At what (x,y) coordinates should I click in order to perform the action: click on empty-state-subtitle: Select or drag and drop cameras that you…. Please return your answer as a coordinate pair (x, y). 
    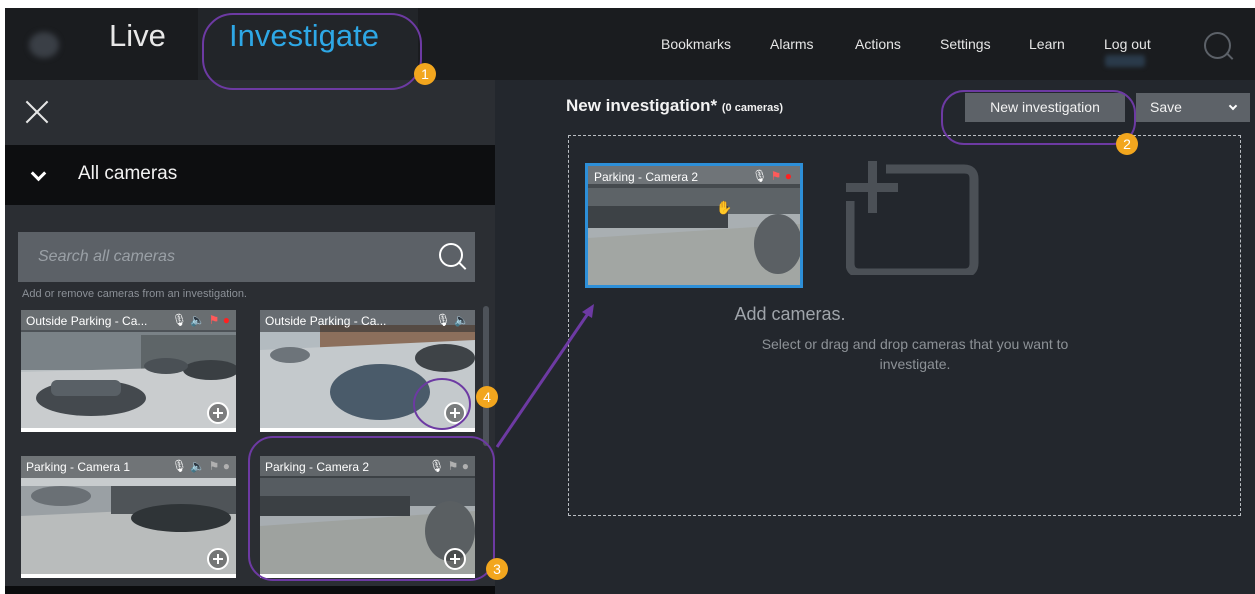
    Looking at the image, I should click on (915, 354).